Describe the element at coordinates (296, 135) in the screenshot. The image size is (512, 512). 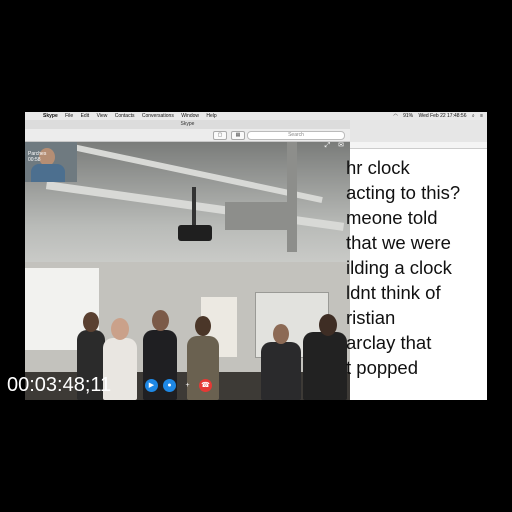
I see `search-input: Search` at that location.